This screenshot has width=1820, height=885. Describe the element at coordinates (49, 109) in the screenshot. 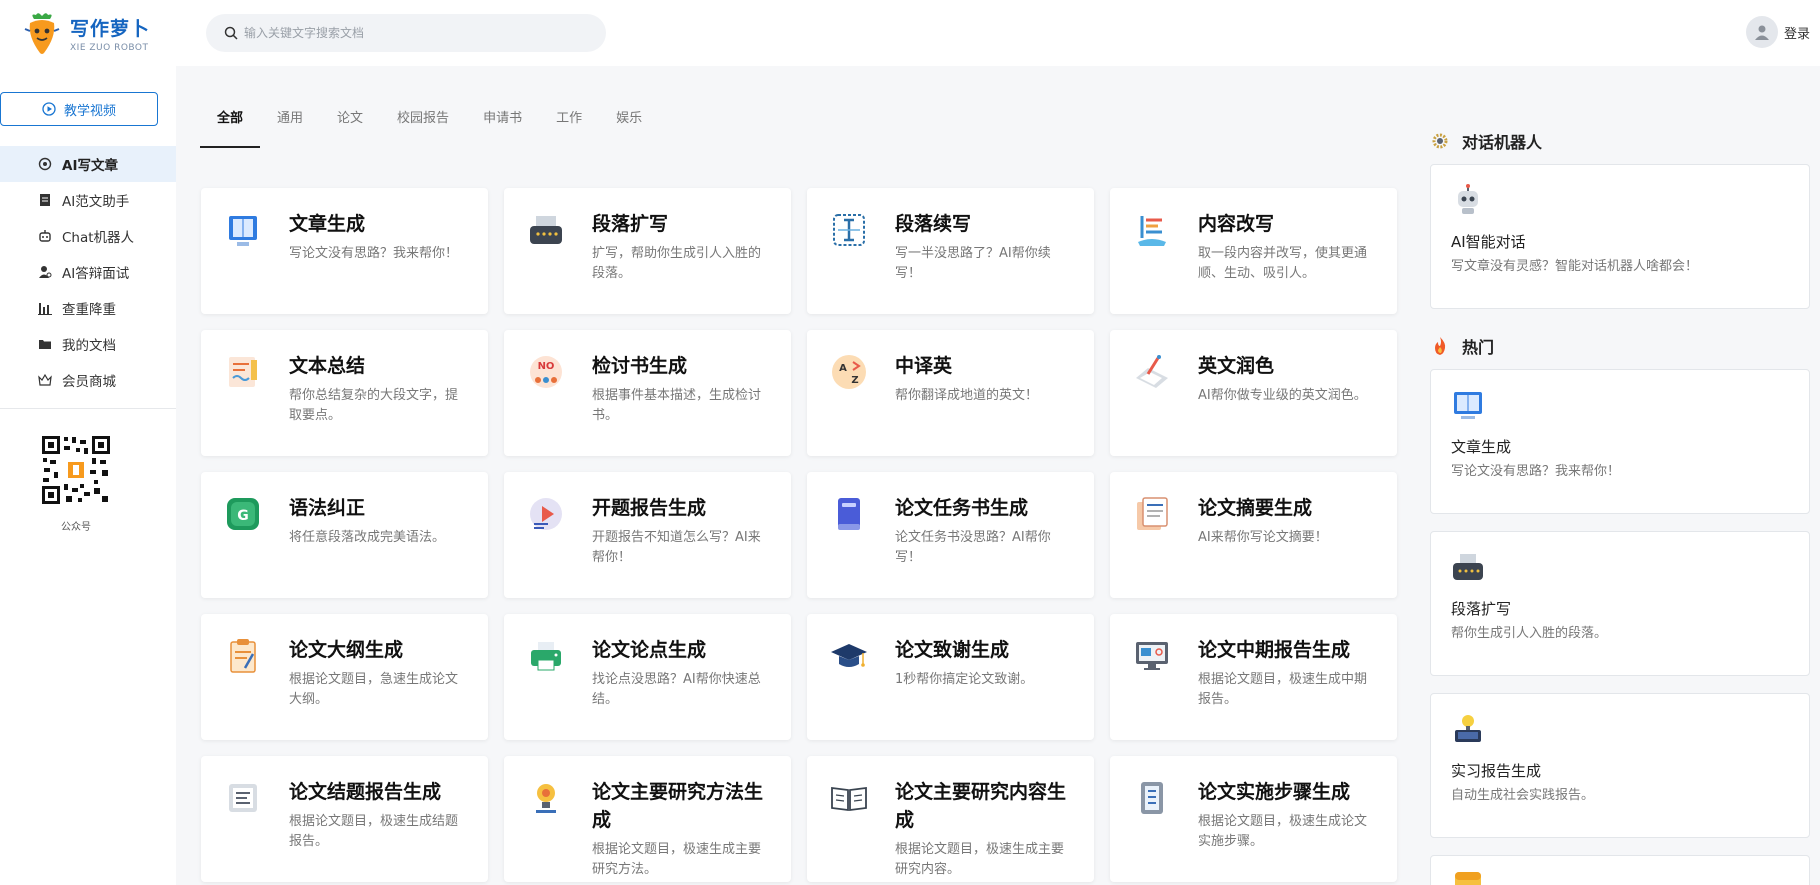

I see `play-circle-icon` at that location.